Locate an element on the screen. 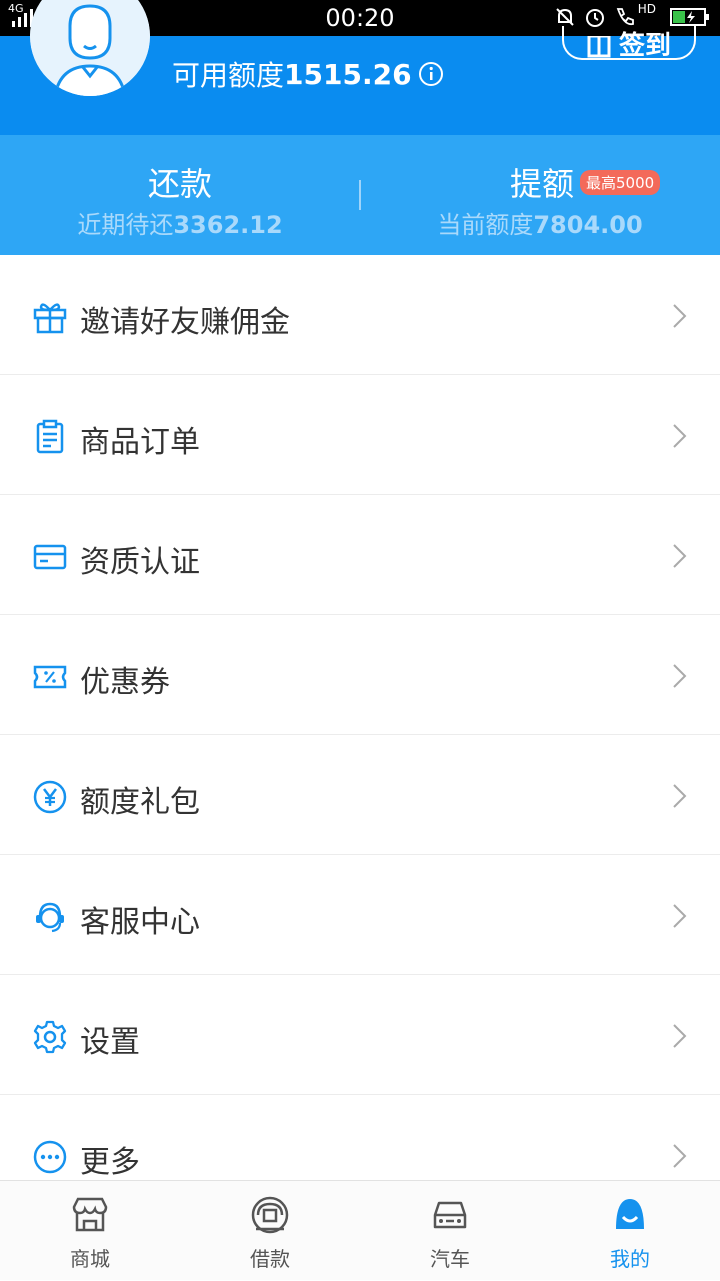  loan-icon is located at coordinates (270, 1215).